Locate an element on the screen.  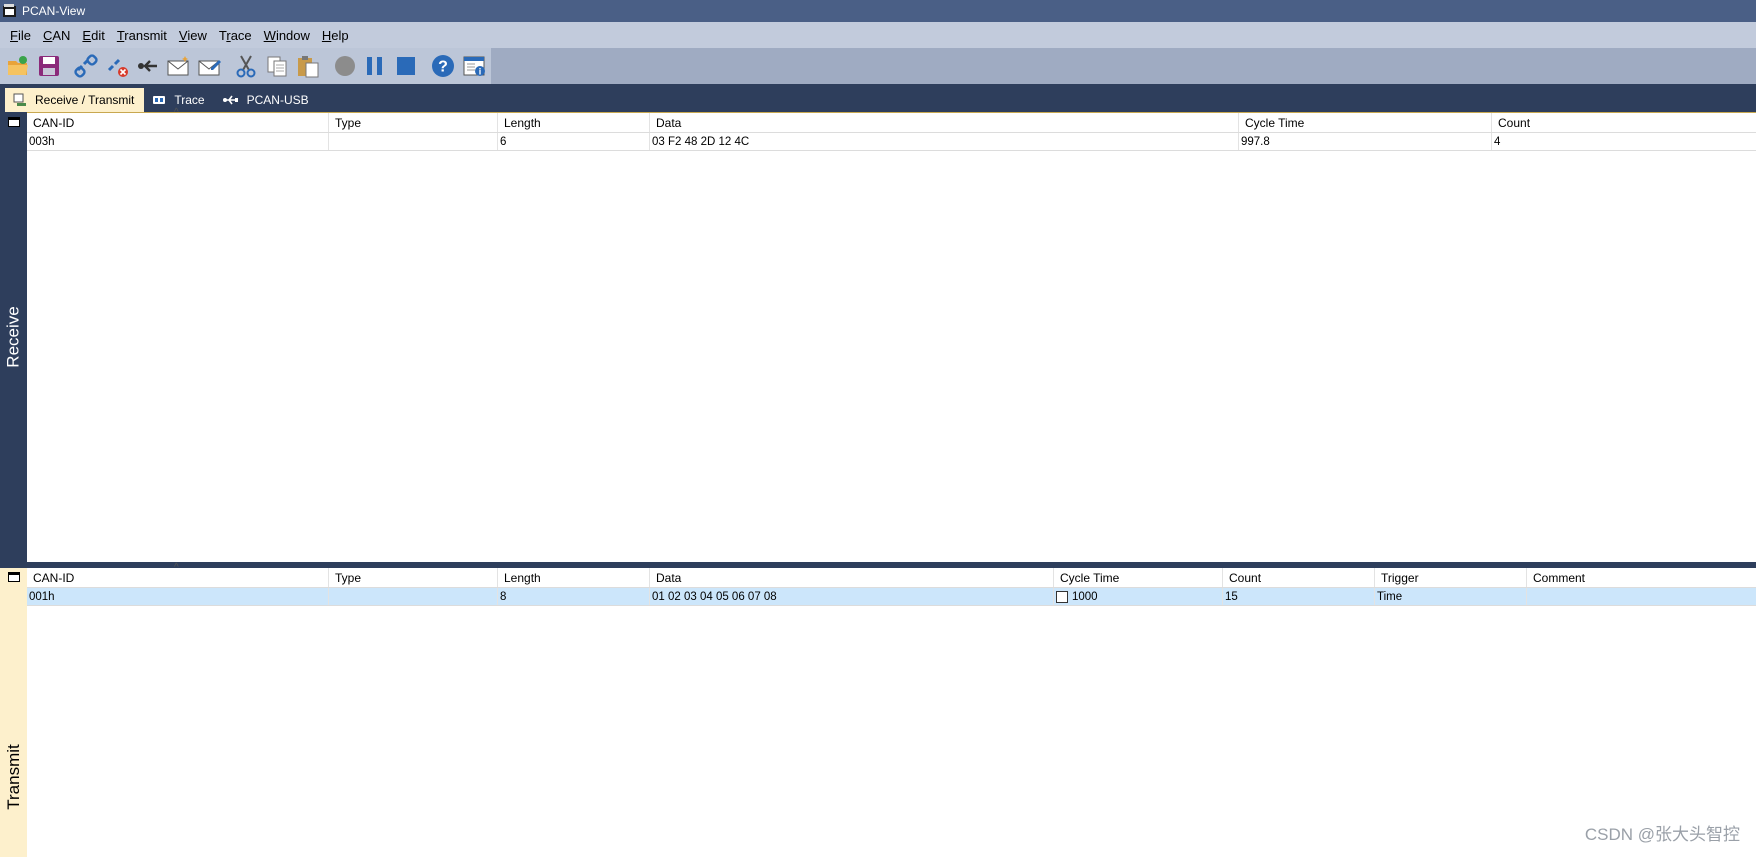
column-header-comment: Comment is located at coordinates (1641, 577).